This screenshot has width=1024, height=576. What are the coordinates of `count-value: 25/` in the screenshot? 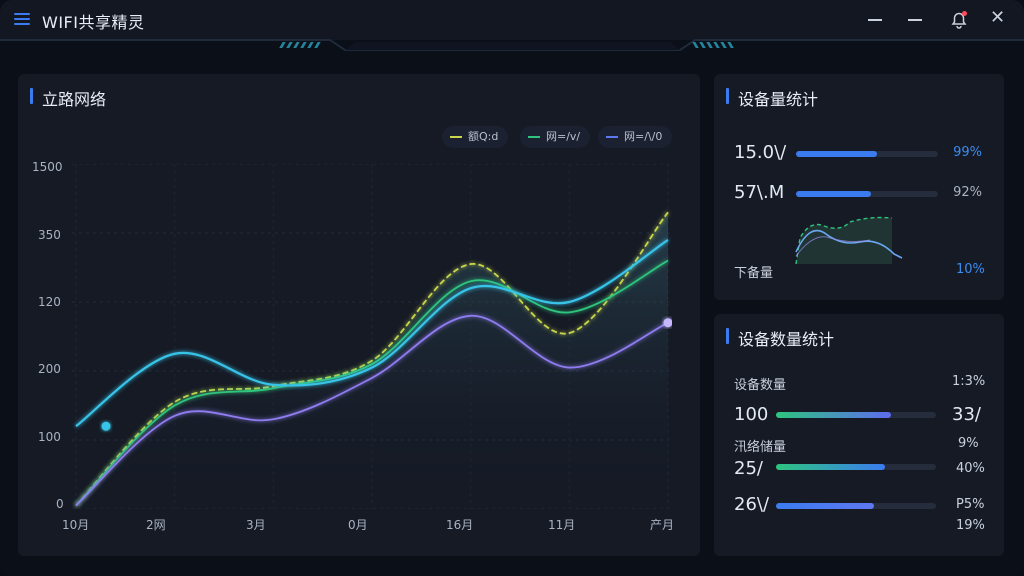 It's located at (748, 468).